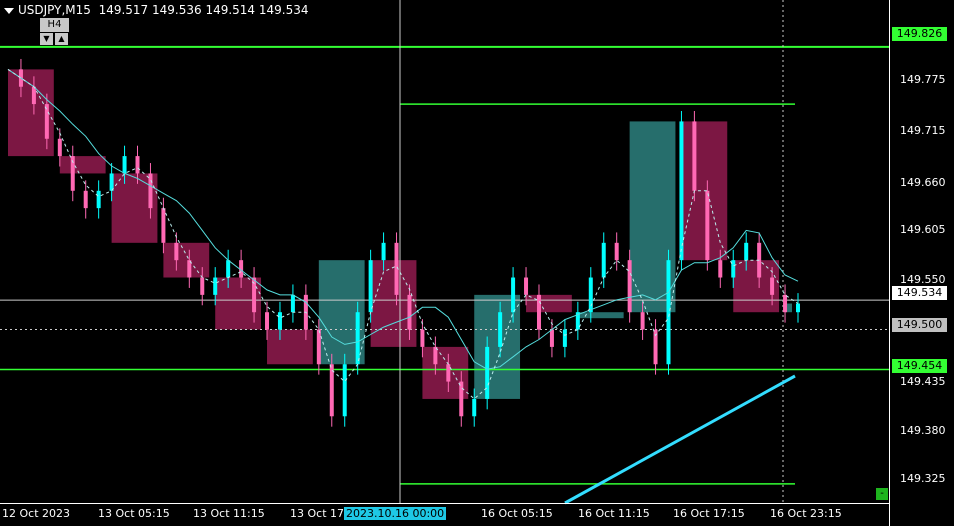 Image resolution: width=954 pixels, height=526 pixels. Describe the element at coordinates (923, 430) in the screenshot. I see `y-tick: 149.380` at that location.